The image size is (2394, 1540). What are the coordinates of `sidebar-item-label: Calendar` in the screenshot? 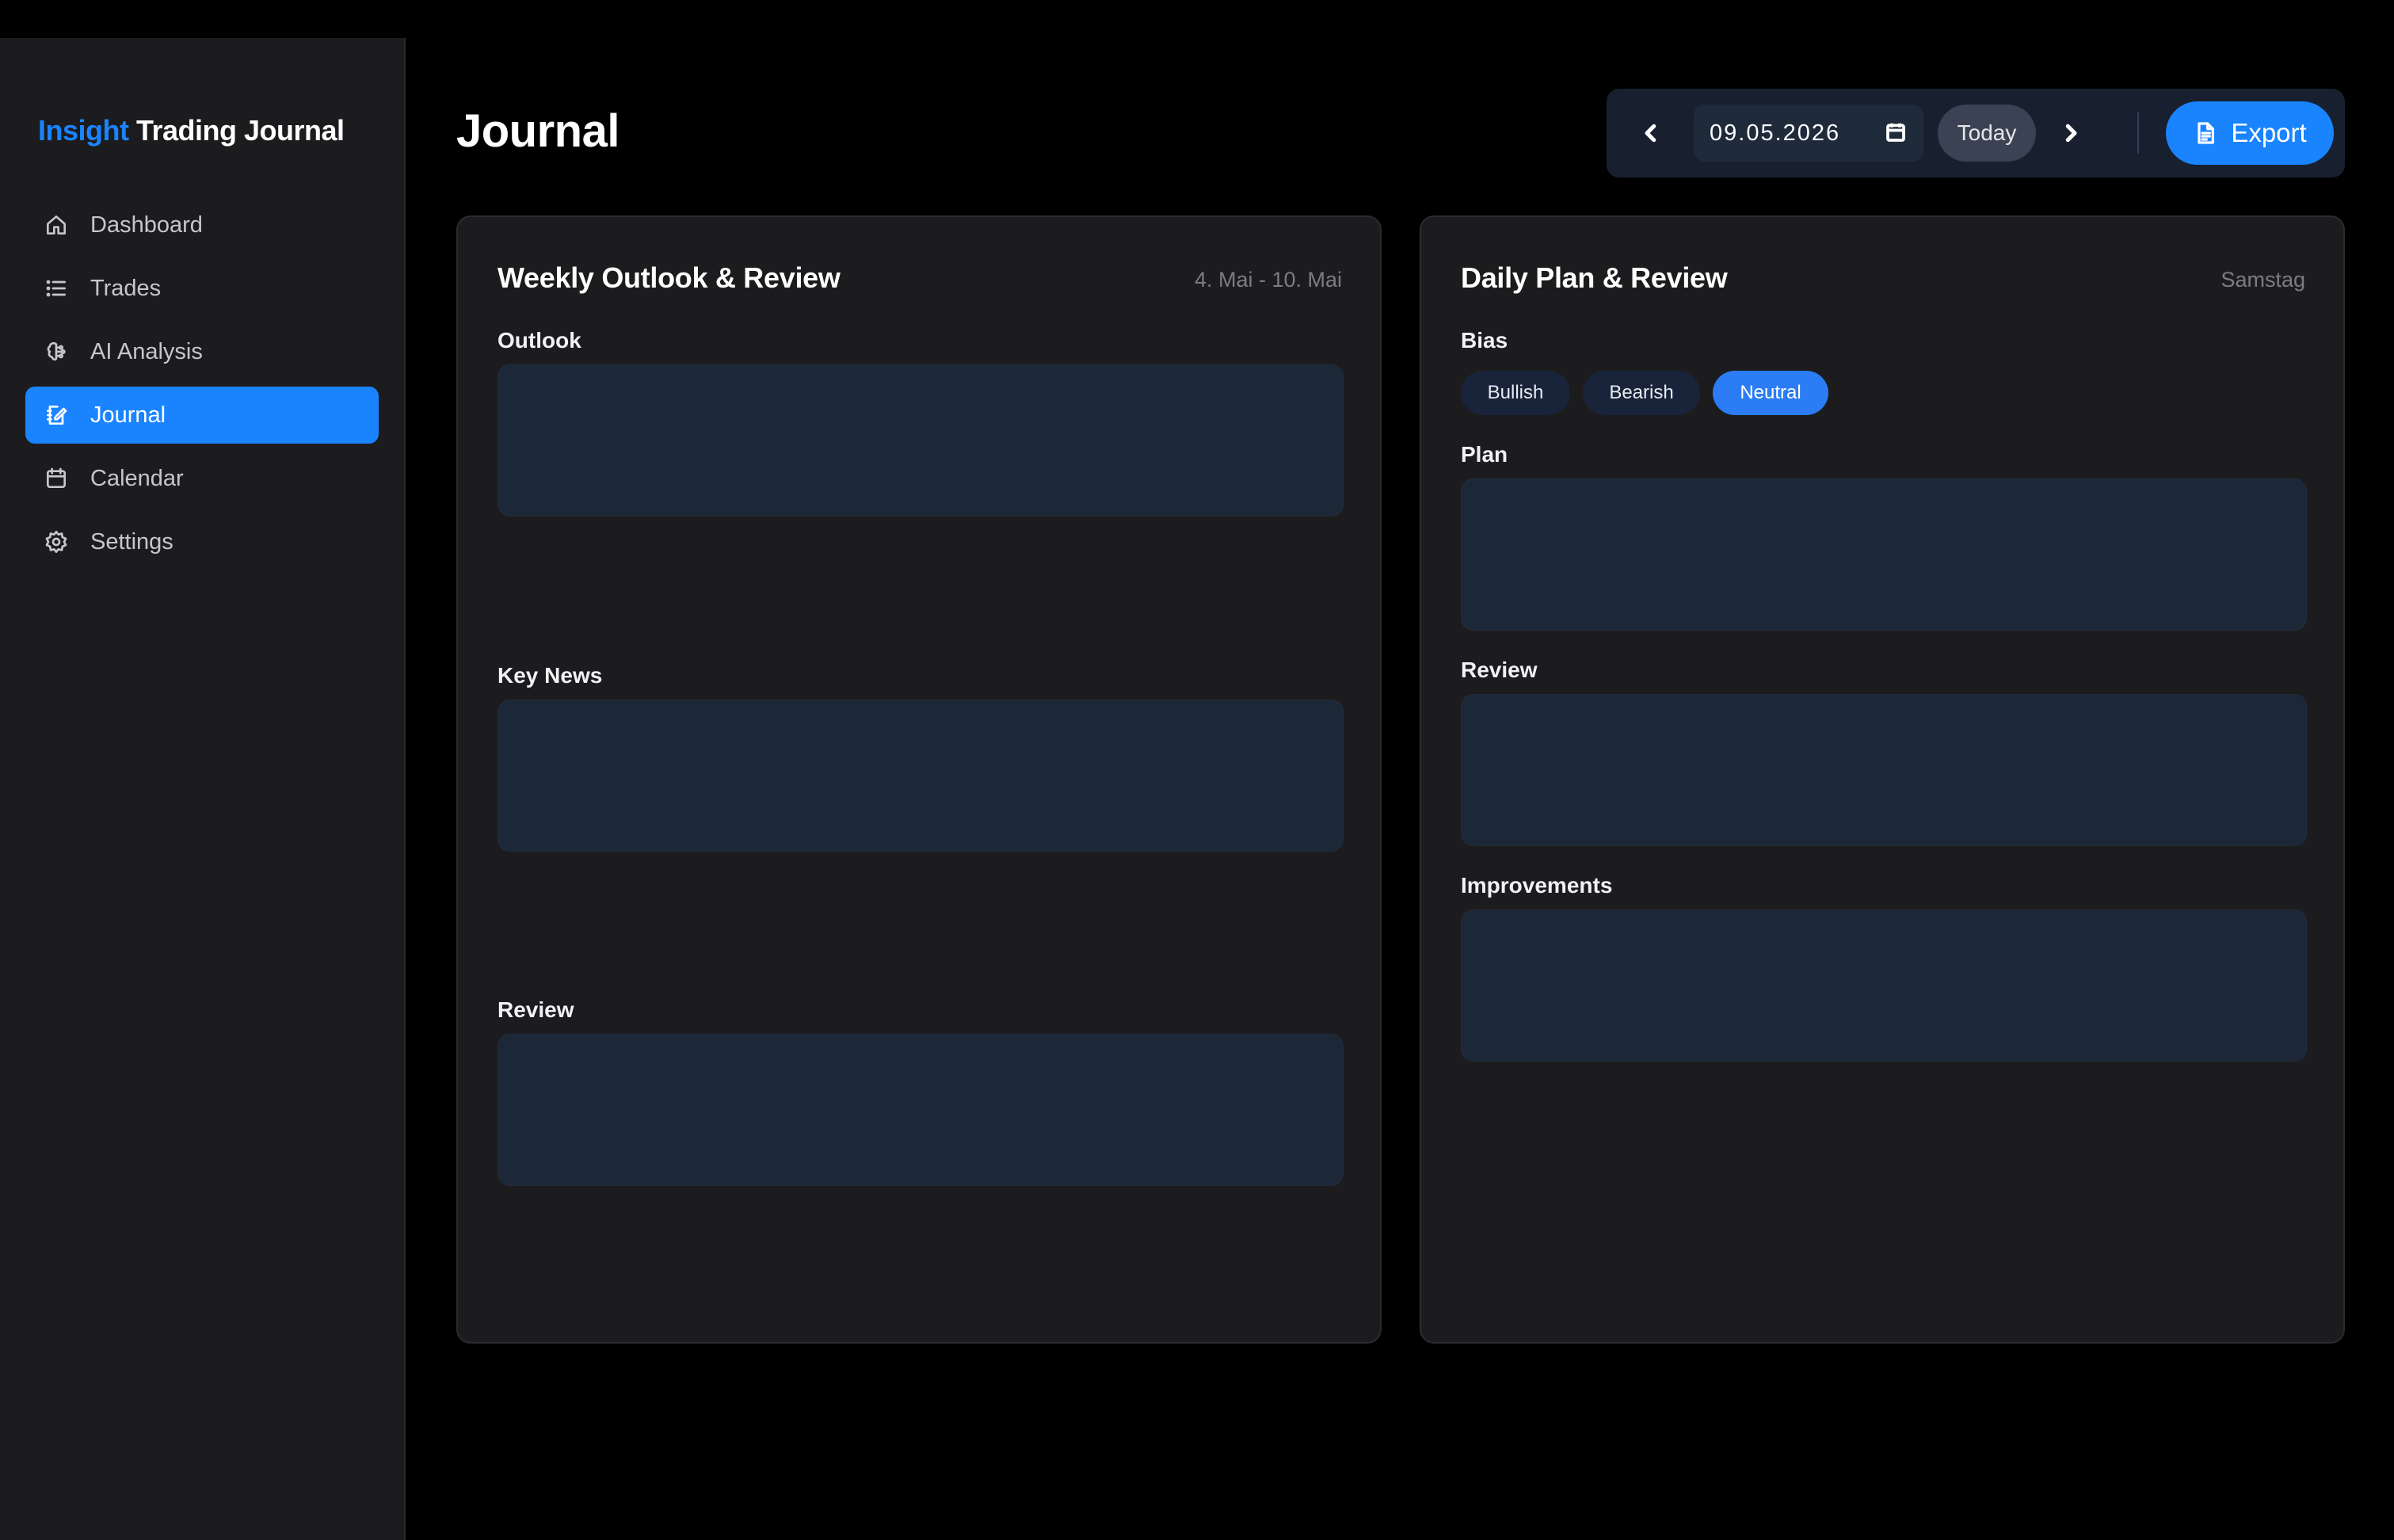 It's located at (137, 478).